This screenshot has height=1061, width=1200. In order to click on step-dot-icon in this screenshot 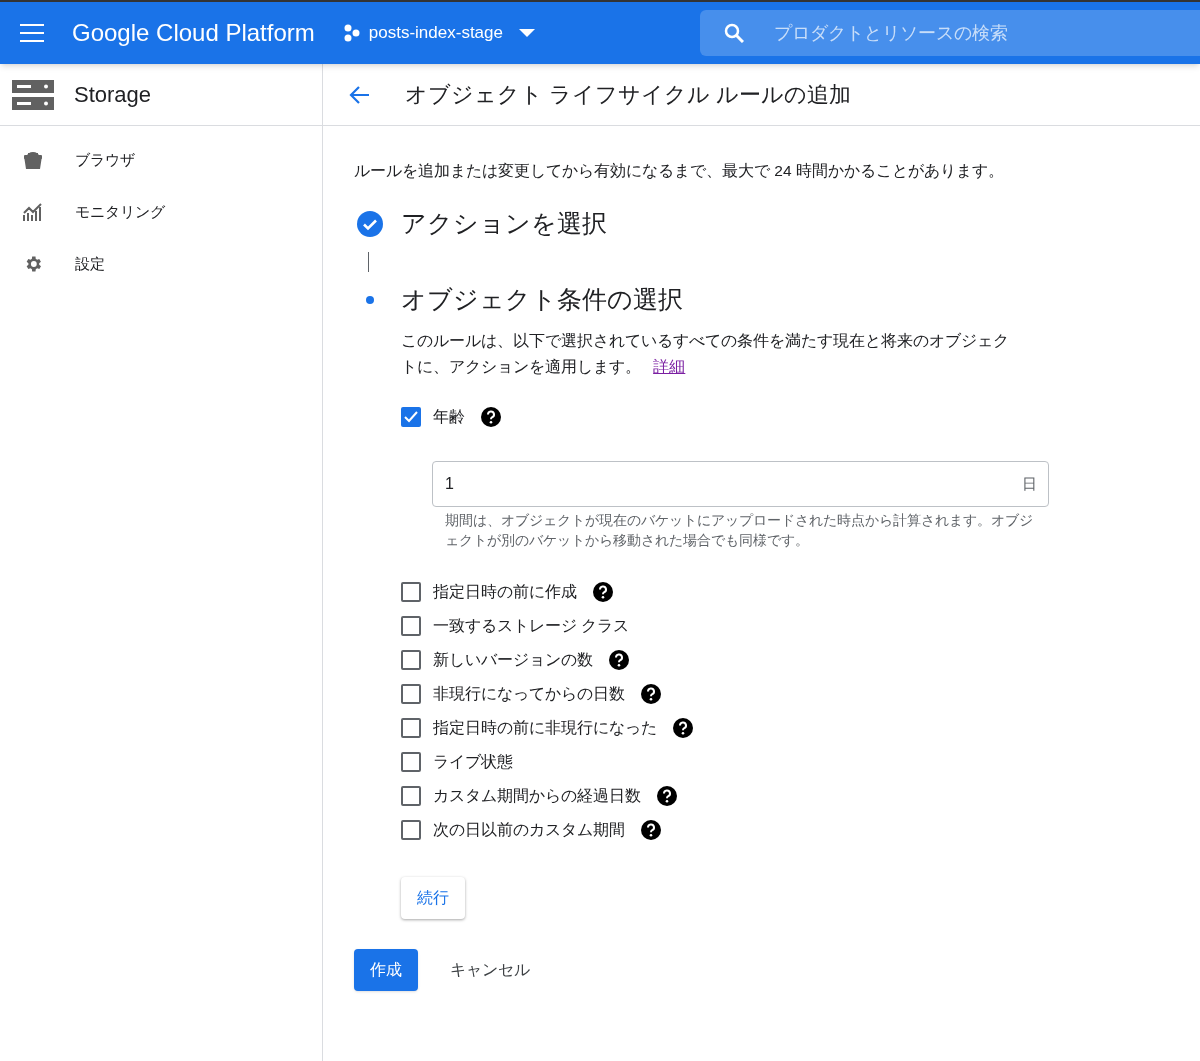, I will do `click(370, 300)`.